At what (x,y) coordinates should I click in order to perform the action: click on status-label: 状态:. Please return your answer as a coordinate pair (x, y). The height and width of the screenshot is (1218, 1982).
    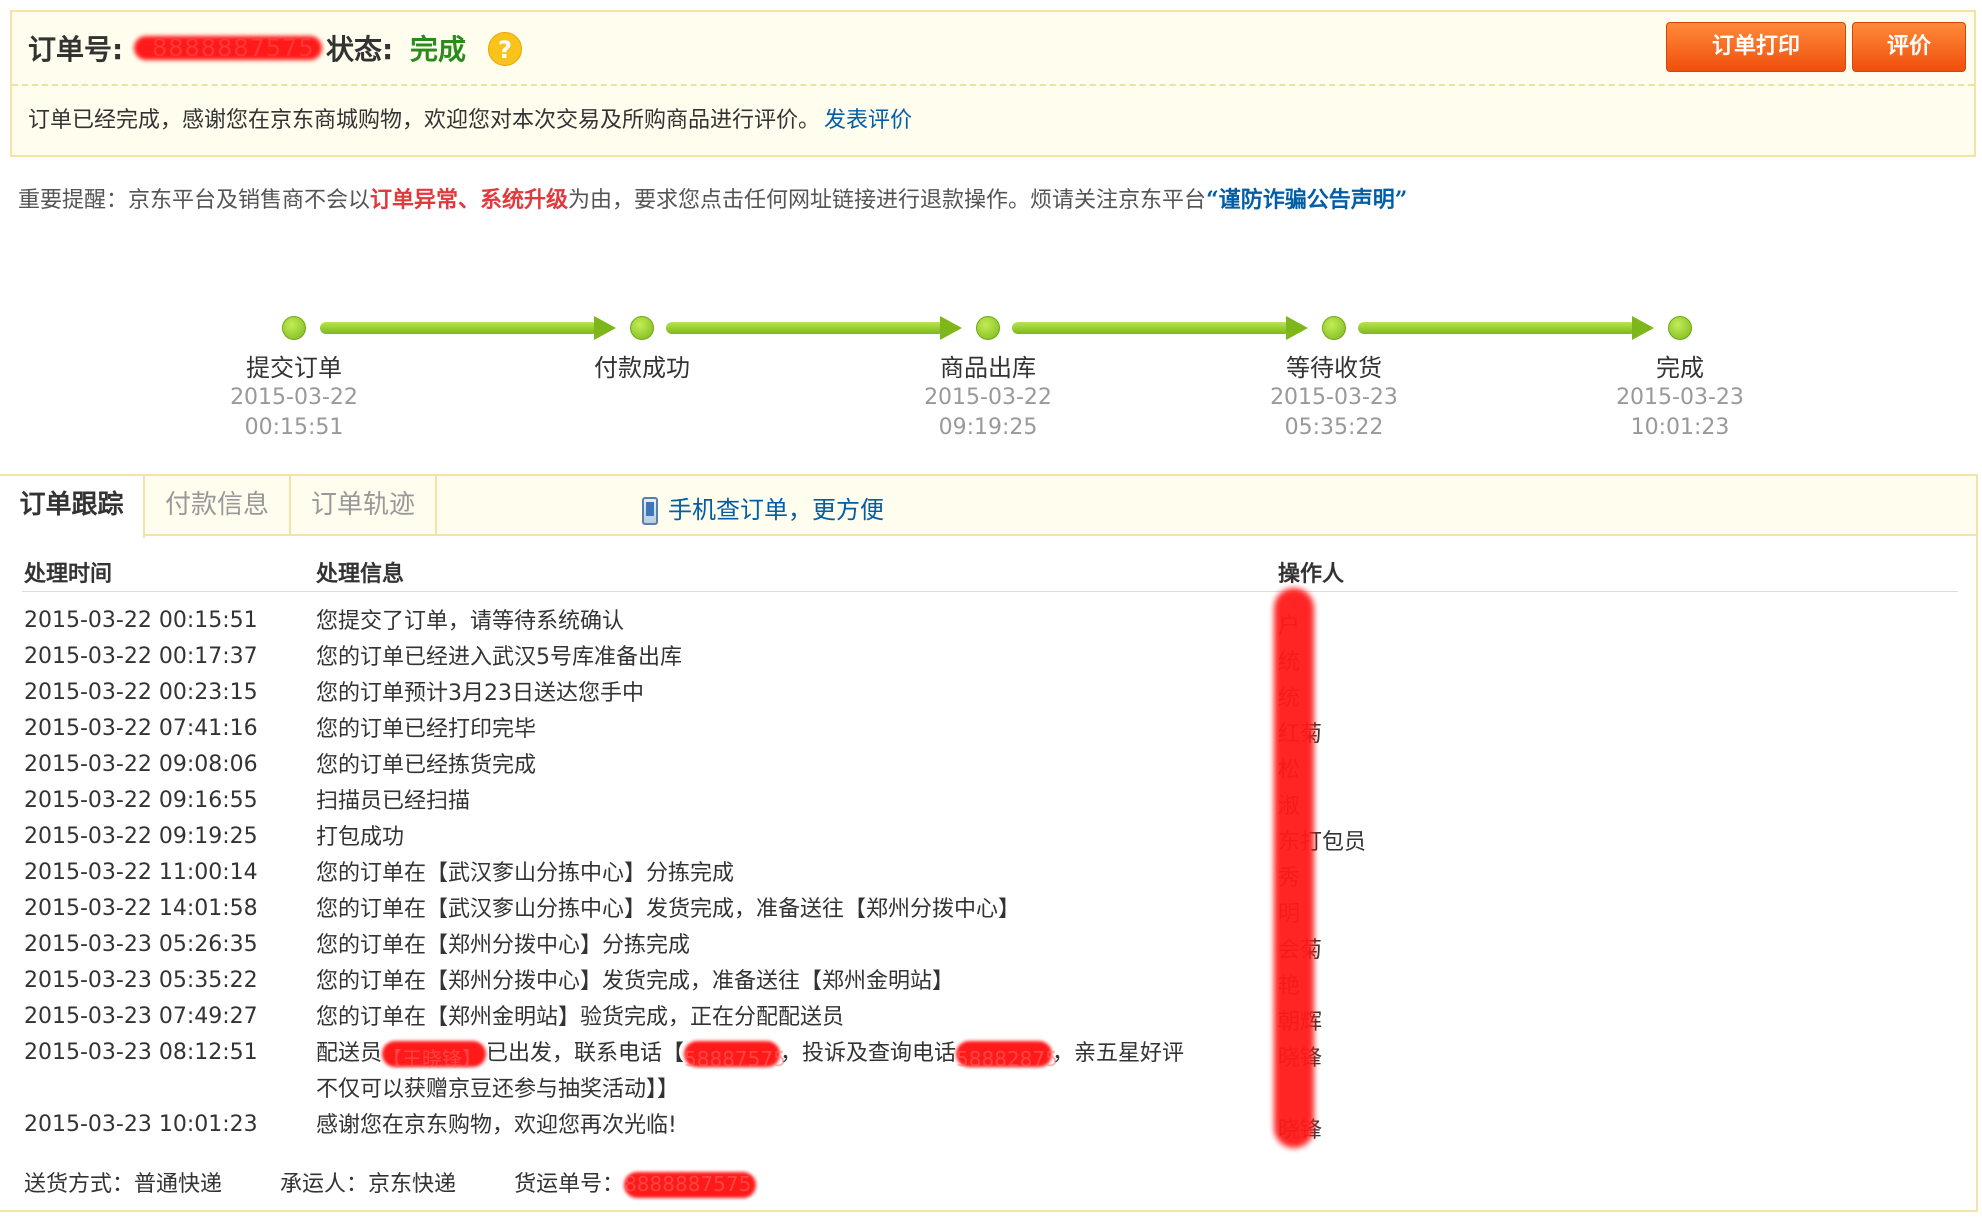
    Looking at the image, I should click on (360, 49).